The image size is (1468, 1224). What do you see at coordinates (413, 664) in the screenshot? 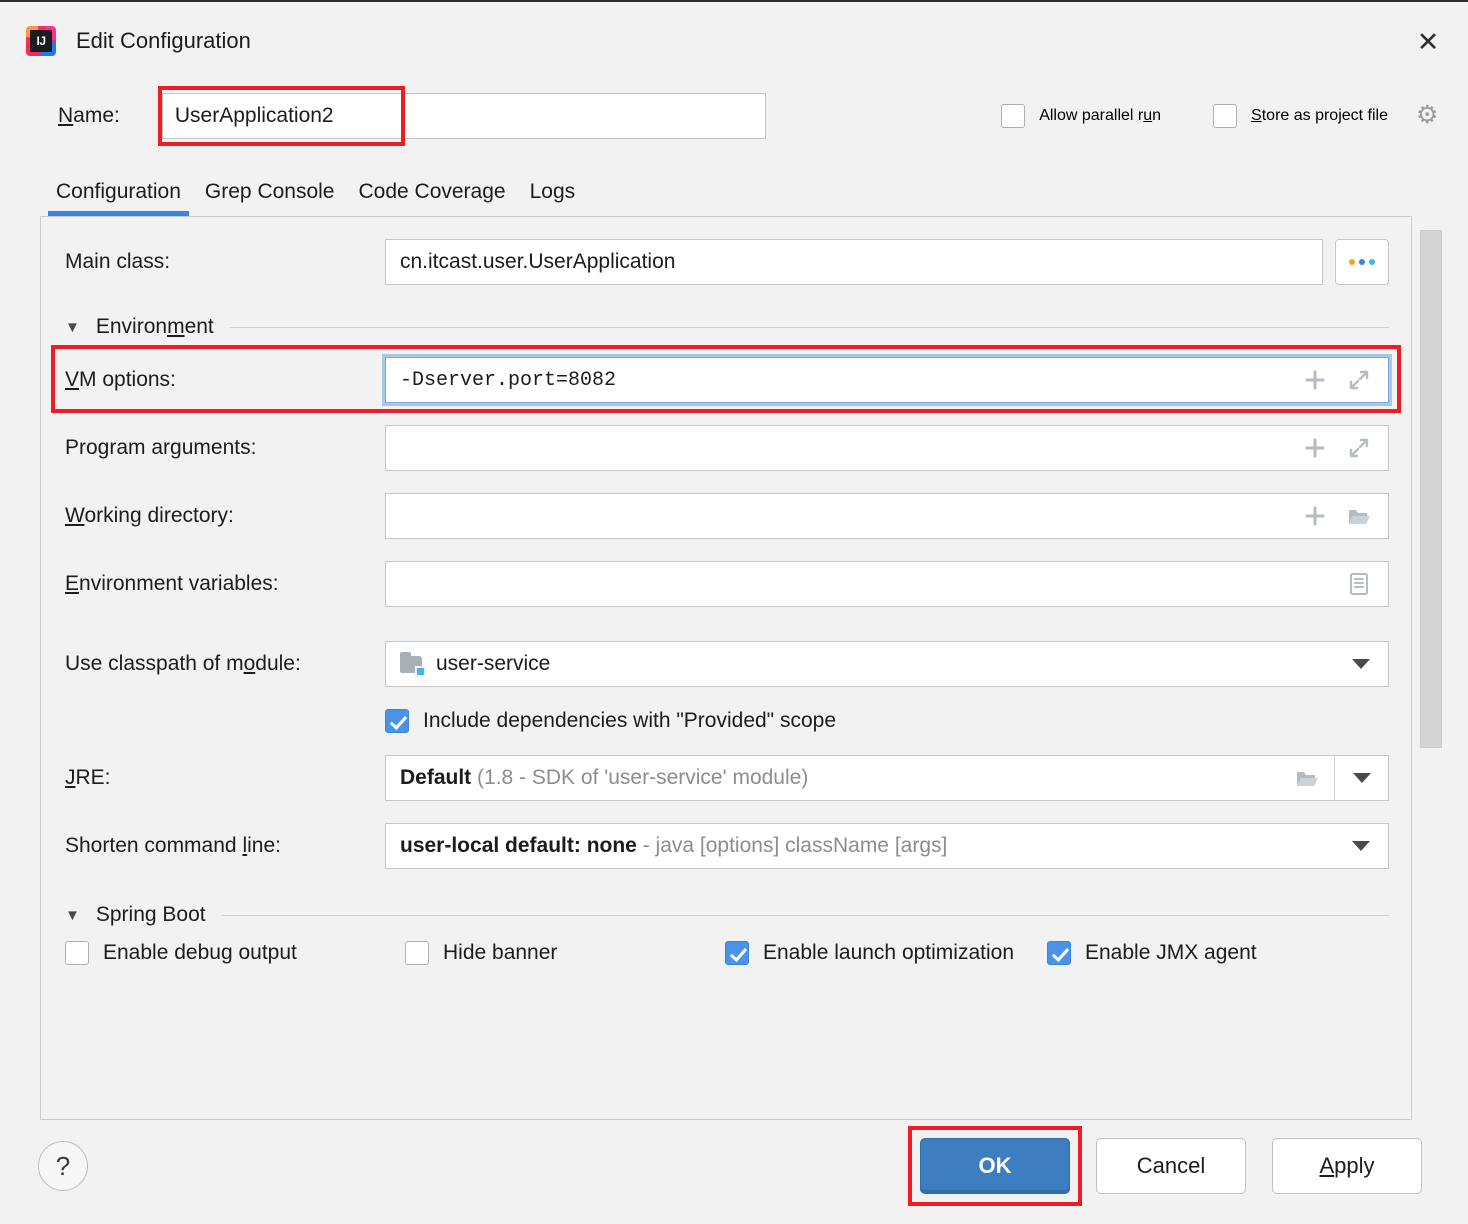
I see `module-folder-icon` at bounding box center [413, 664].